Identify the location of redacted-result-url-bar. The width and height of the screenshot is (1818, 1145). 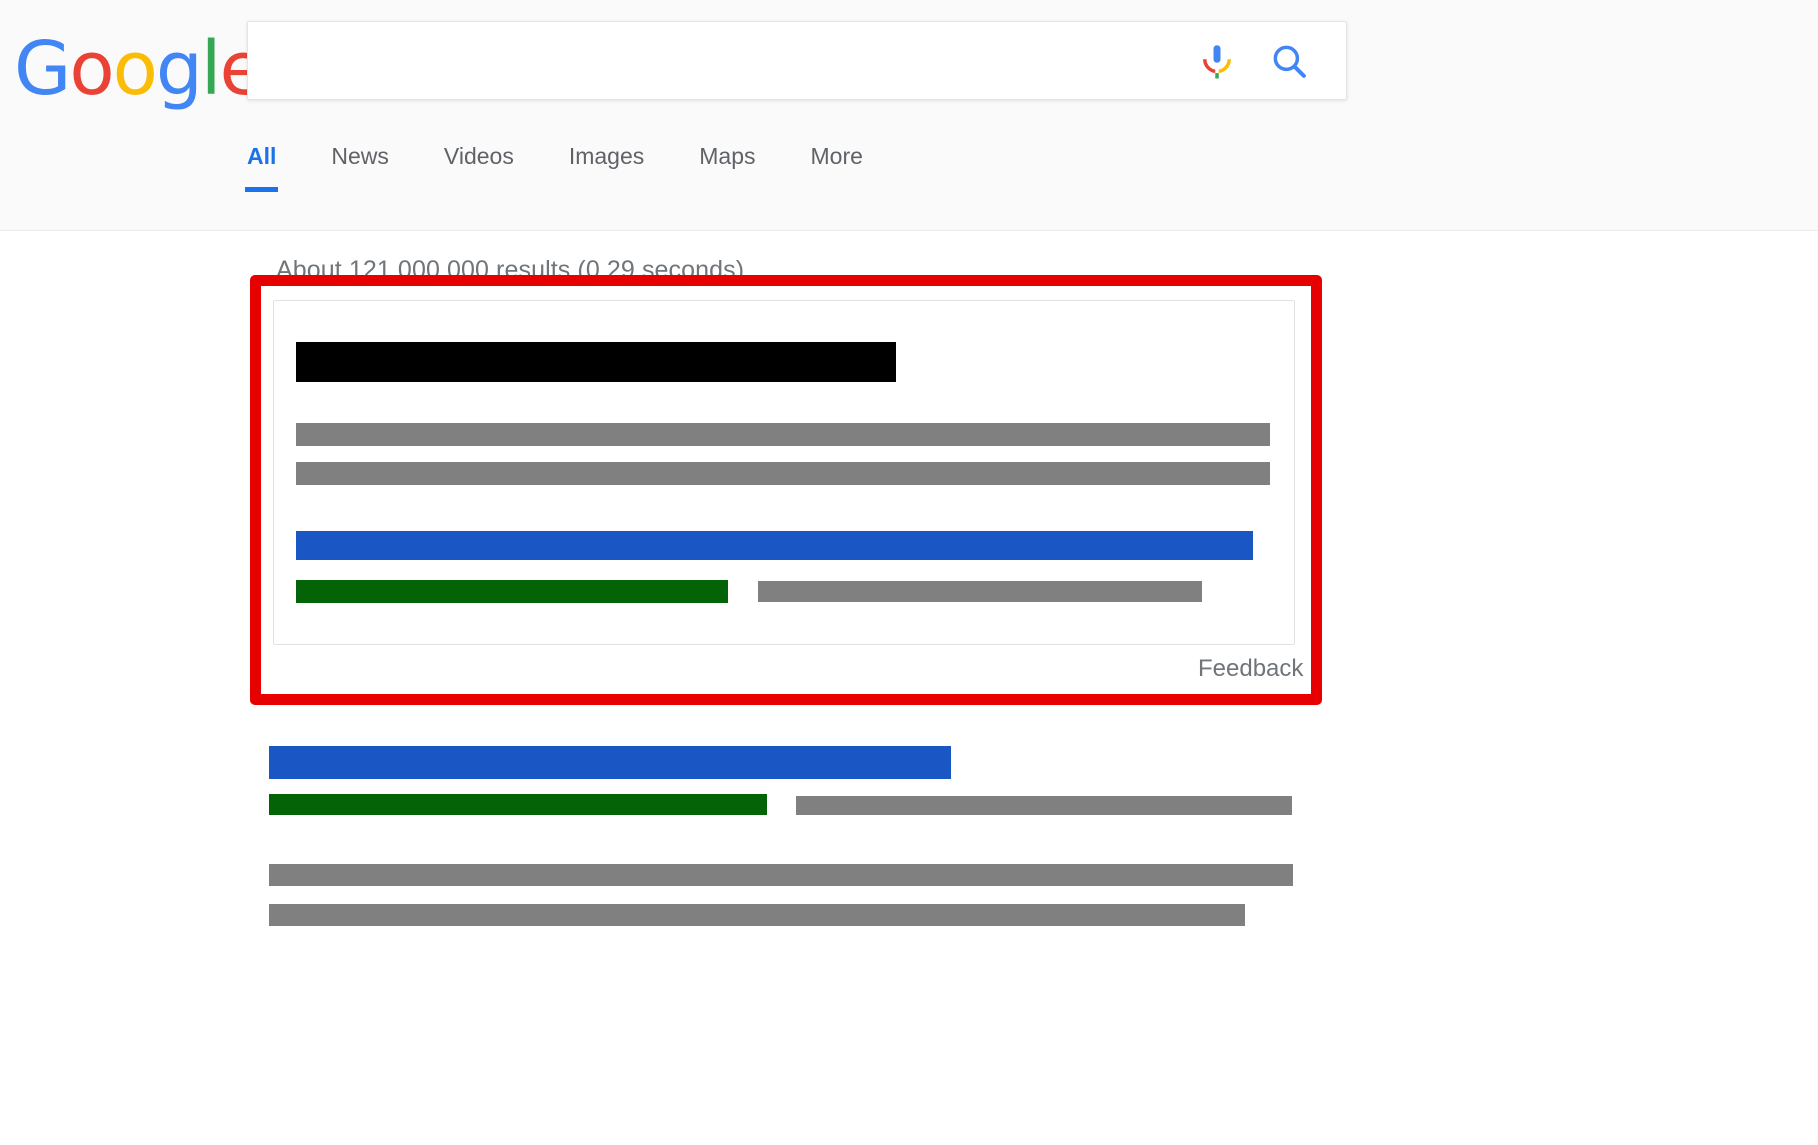
(518, 804).